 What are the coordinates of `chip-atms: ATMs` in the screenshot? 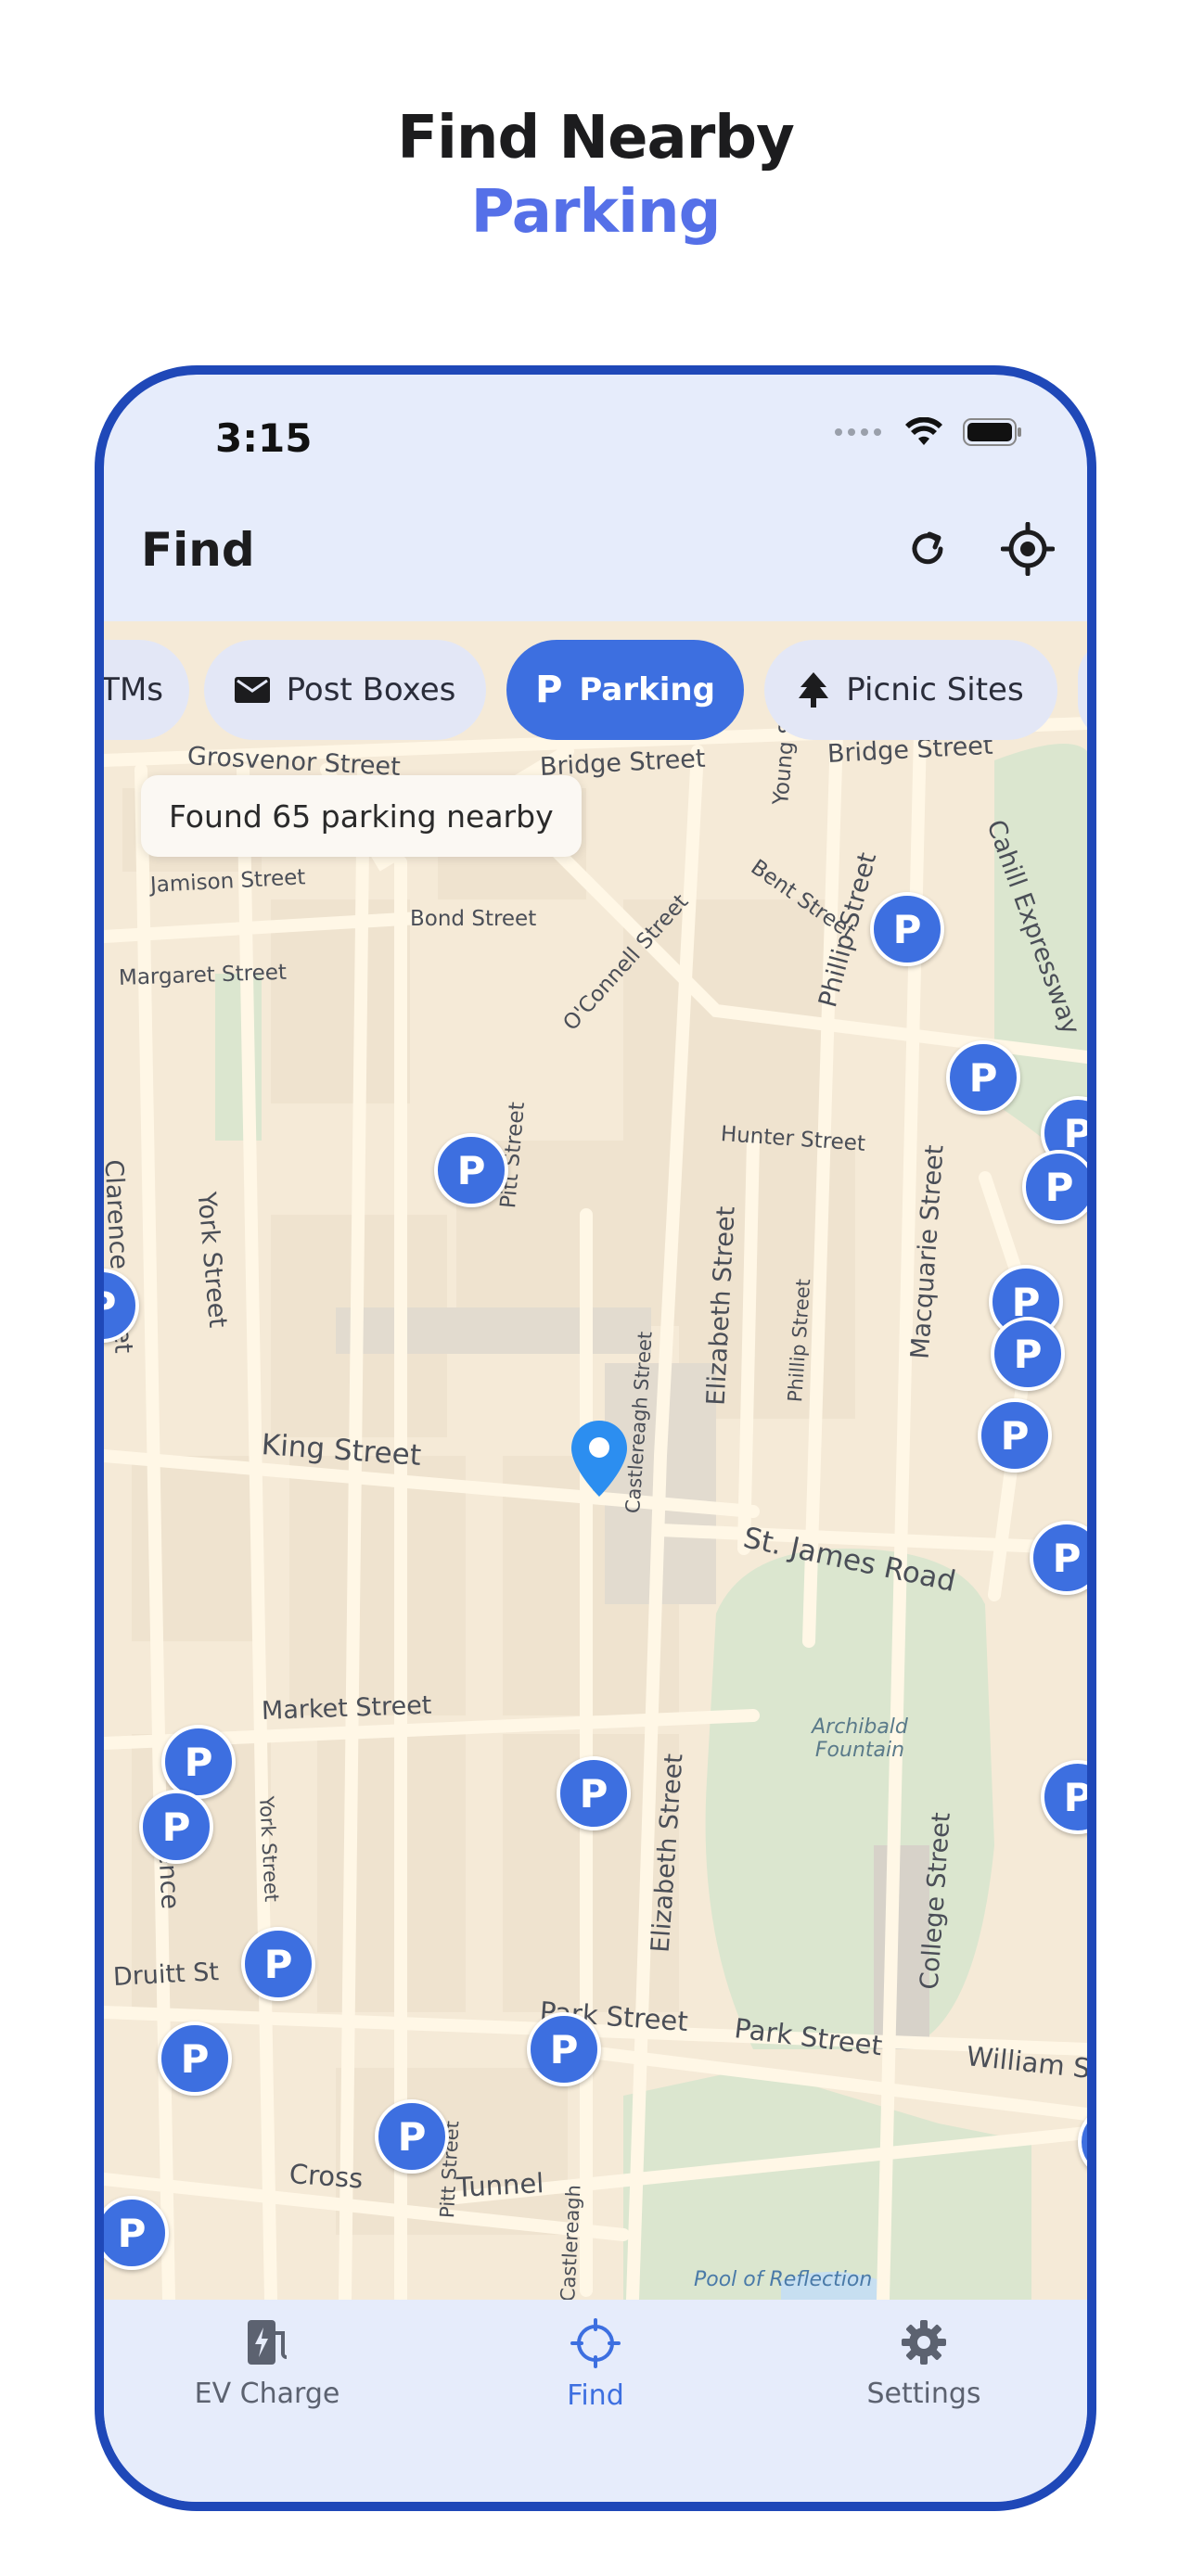 It's located at (146, 690).